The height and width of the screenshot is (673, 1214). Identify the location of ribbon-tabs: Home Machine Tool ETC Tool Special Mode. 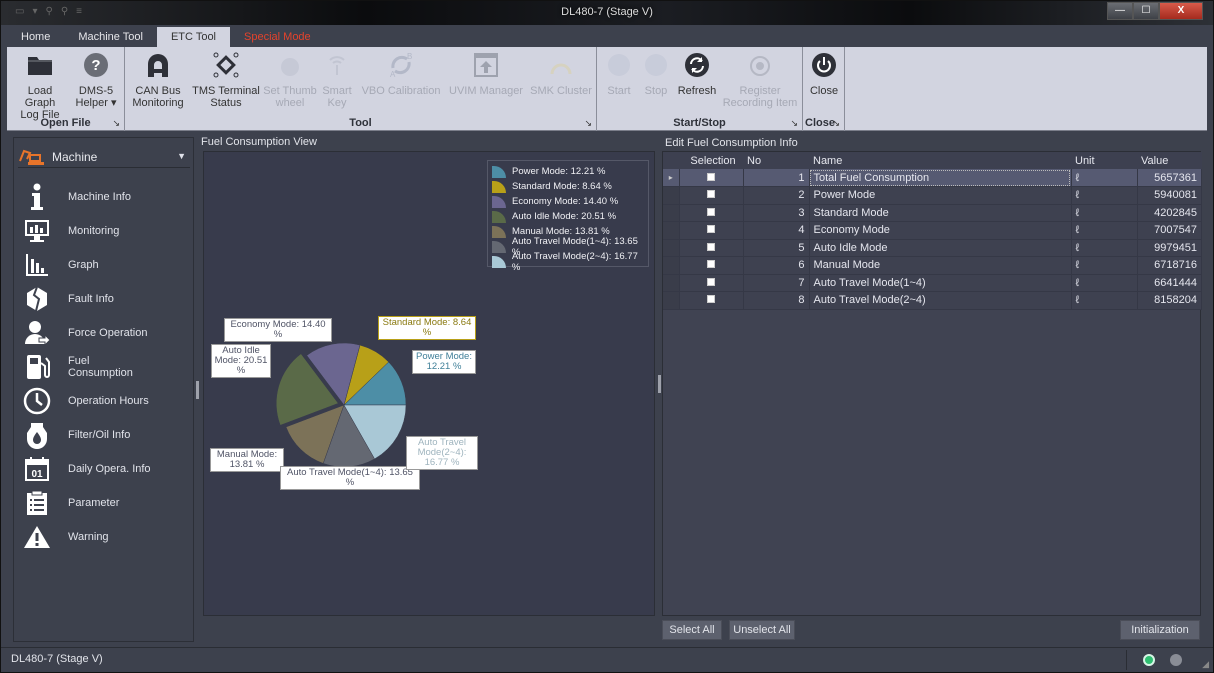
(166, 37).